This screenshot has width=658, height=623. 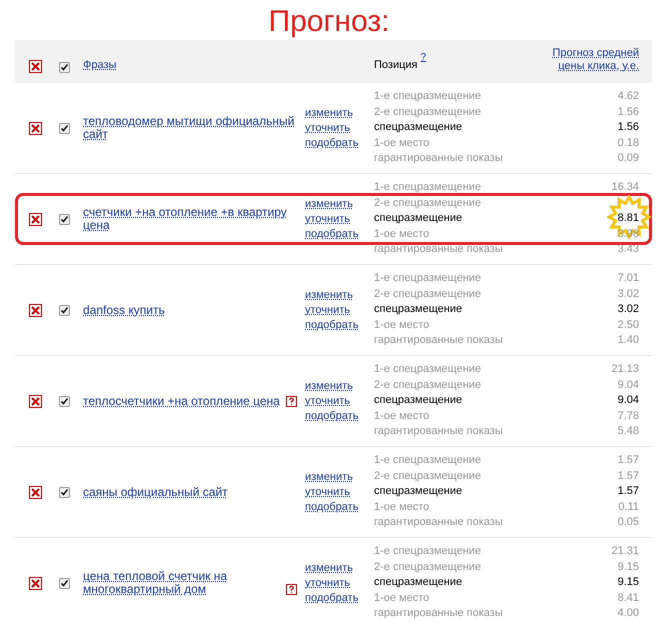 What do you see at coordinates (628, 598) in the screenshot?
I see `price-value: 8.41` at bounding box center [628, 598].